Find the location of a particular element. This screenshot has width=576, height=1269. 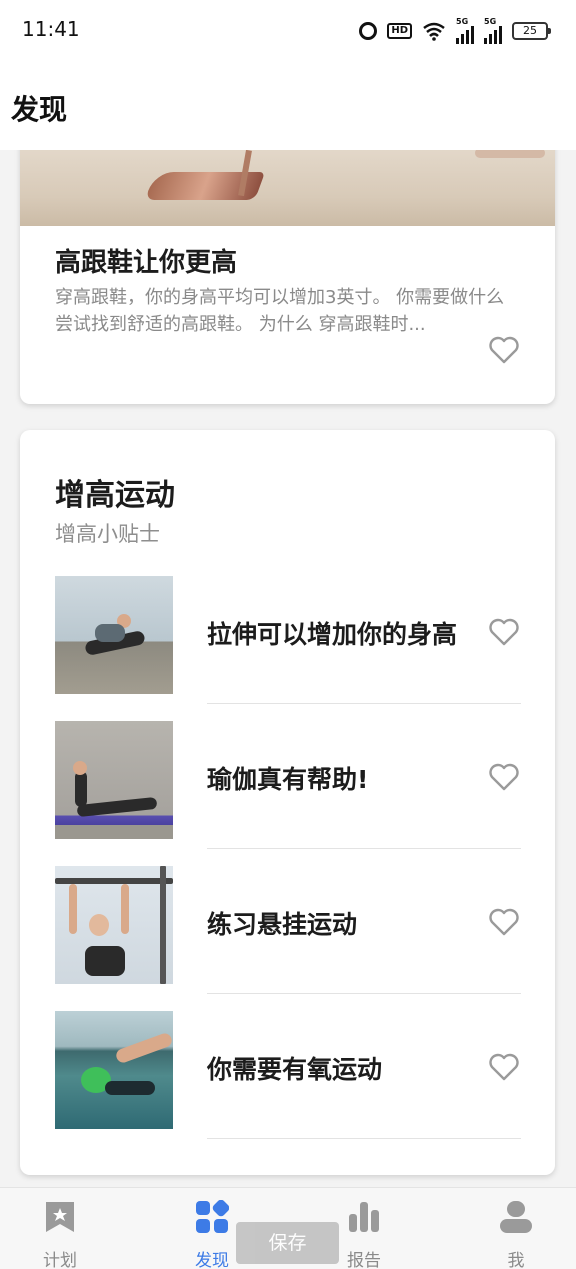

bookmark-star-icon is located at coordinates (60, 1217).